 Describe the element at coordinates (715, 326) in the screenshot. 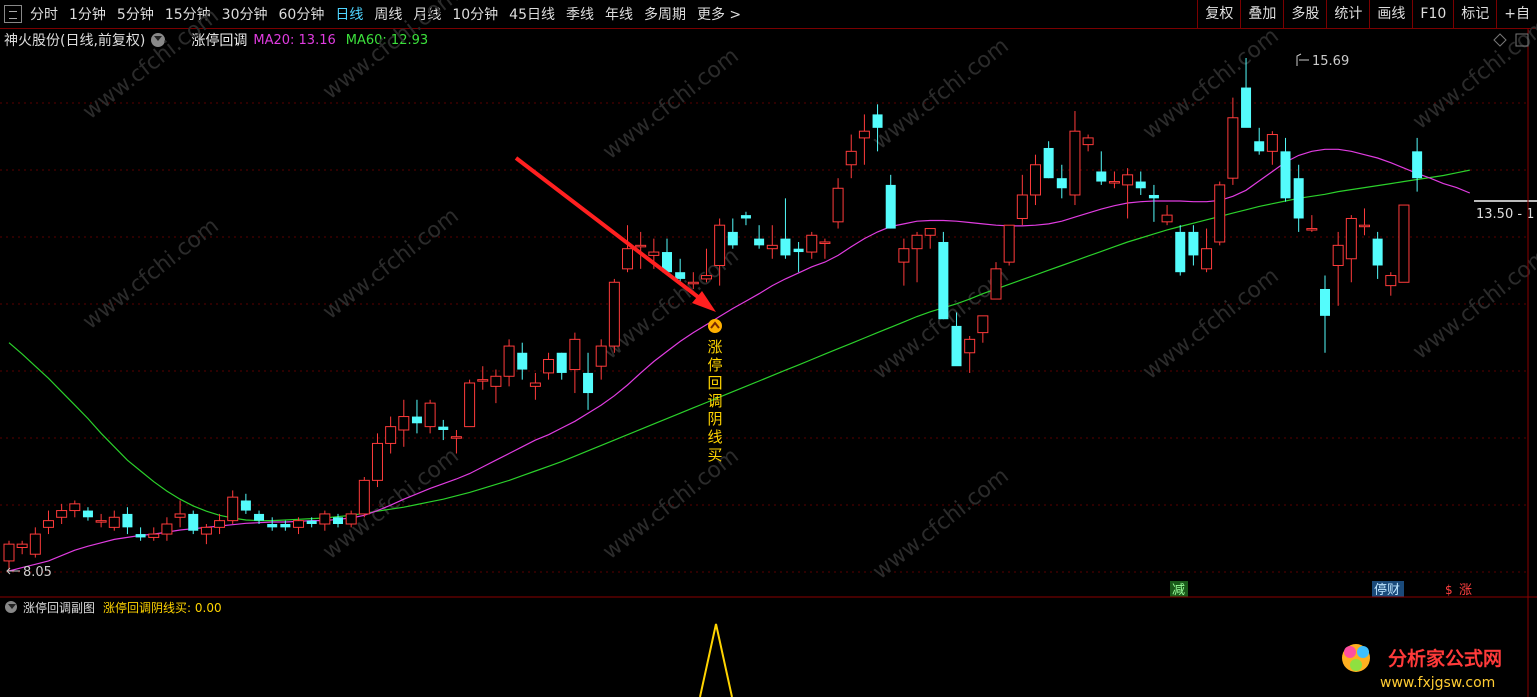

I see `signal-icon` at that location.